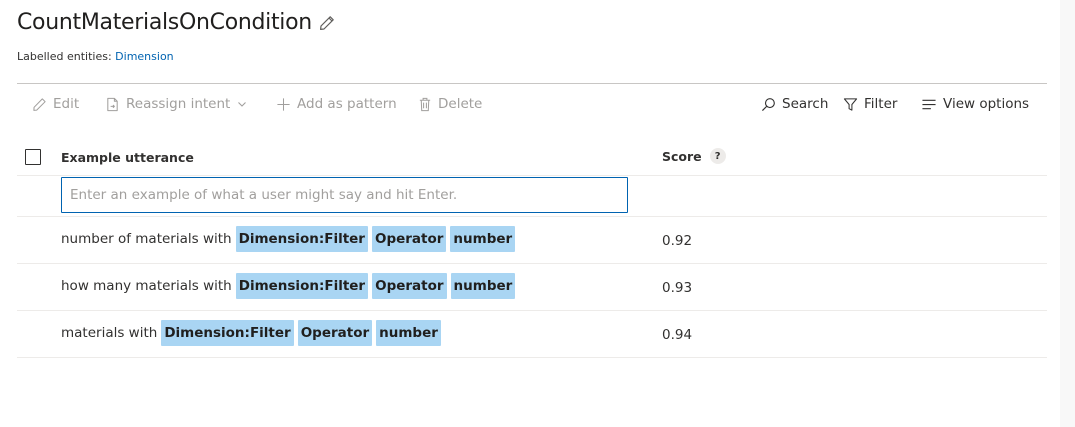 This screenshot has width=1075, height=427. What do you see at coordinates (986, 104) in the screenshot?
I see `view-options-label: View options` at bounding box center [986, 104].